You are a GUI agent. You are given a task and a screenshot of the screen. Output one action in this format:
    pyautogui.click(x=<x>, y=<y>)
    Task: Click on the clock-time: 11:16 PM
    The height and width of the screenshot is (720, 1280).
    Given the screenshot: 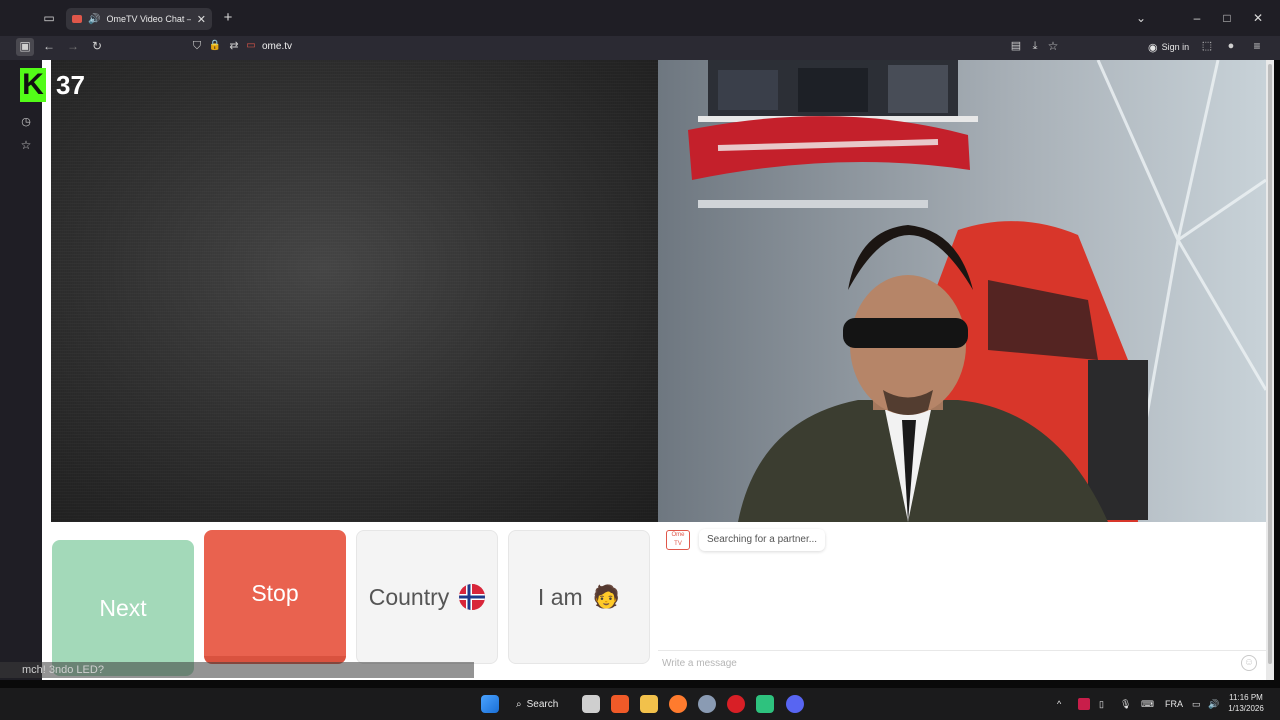 What is the action you would take?
    pyautogui.click(x=1246, y=697)
    